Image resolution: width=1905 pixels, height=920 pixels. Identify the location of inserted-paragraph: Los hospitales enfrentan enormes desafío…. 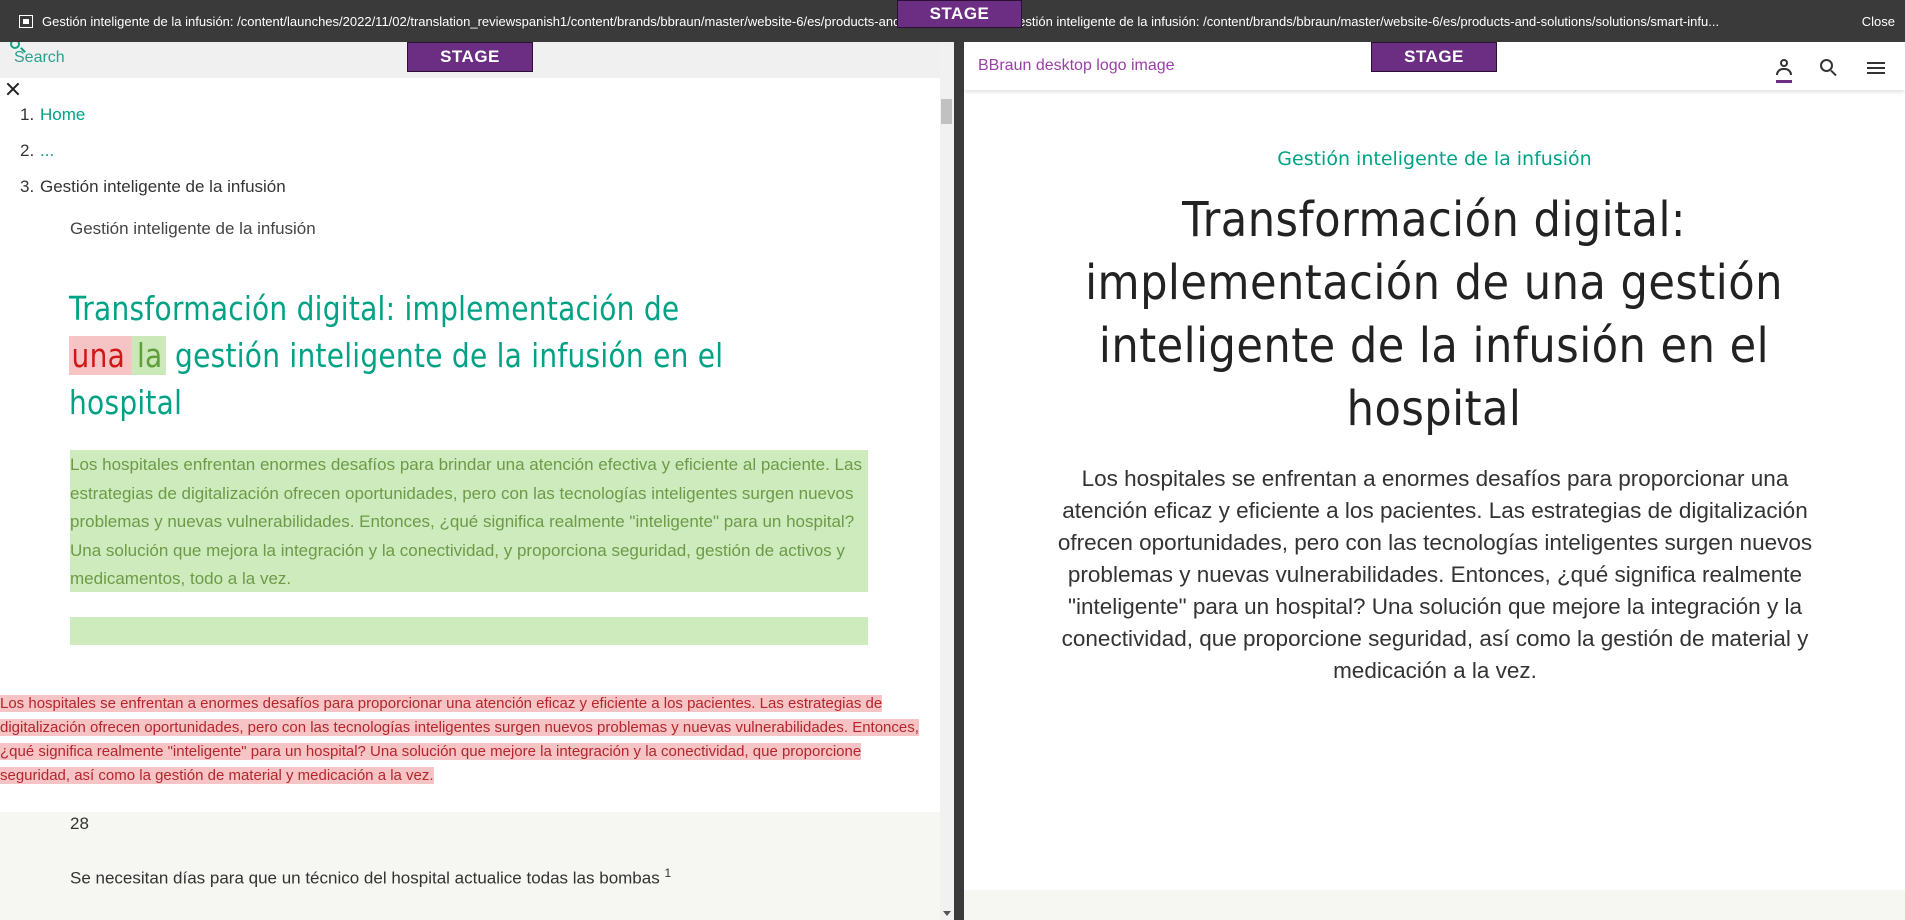
(469, 521).